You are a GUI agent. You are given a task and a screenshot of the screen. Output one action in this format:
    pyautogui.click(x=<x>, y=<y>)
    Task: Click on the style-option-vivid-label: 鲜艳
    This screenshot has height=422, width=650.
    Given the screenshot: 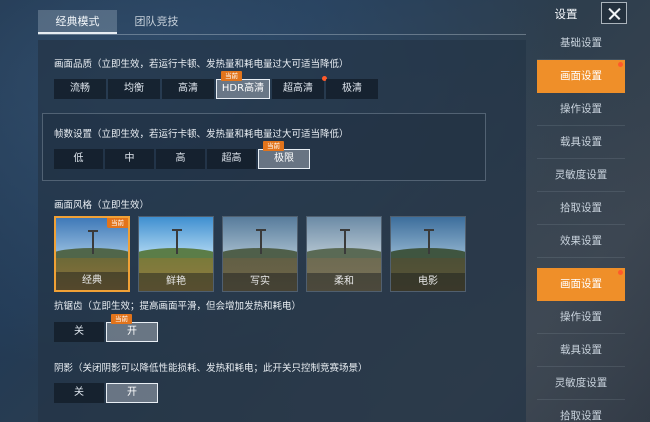 What is the action you would take?
    pyautogui.click(x=176, y=282)
    